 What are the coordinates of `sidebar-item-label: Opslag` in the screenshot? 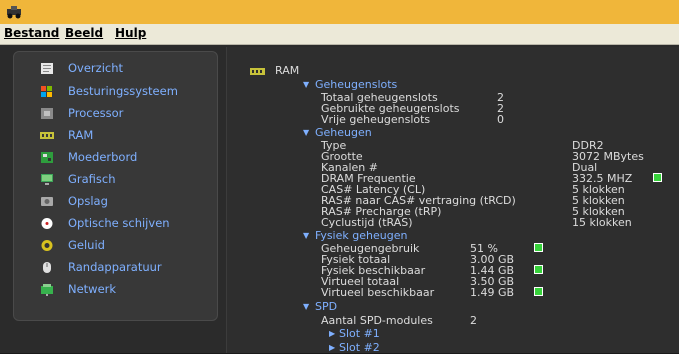 It's located at (88, 201).